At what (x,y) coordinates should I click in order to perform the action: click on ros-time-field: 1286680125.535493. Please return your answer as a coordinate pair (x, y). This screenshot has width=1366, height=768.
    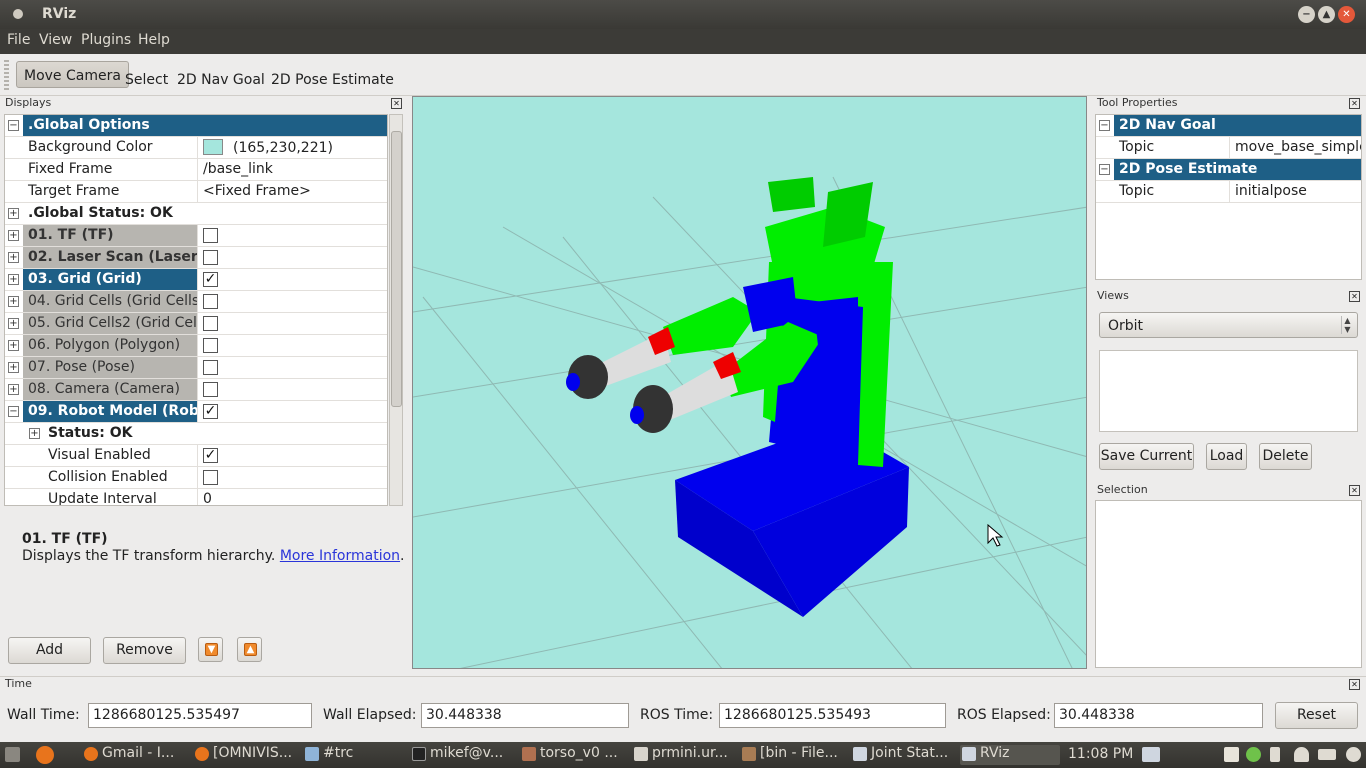
    Looking at the image, I should click on (832, 715).